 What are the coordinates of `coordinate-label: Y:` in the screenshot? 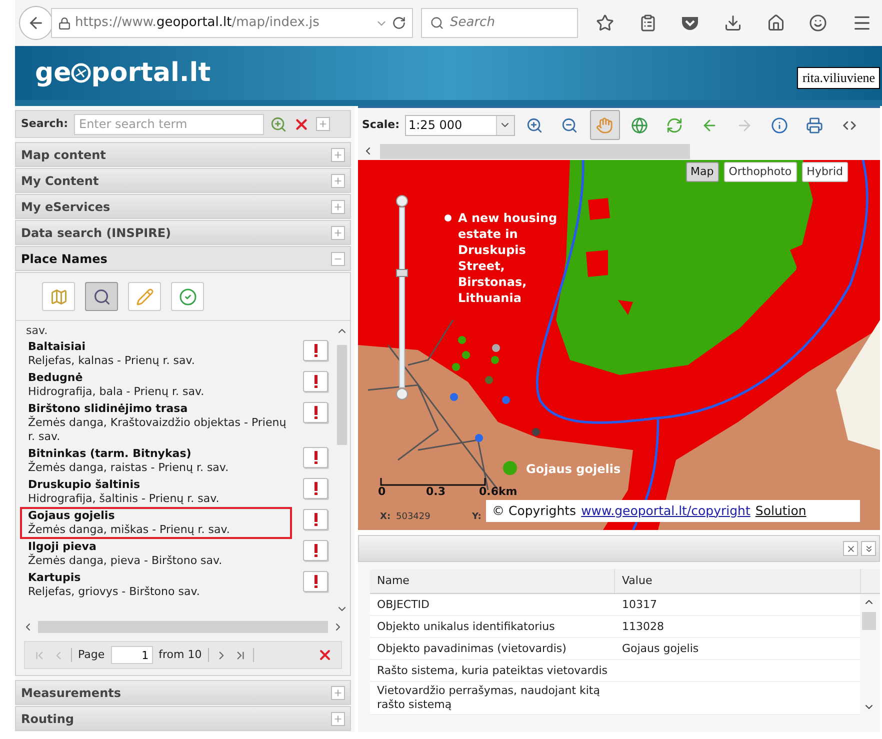 It's located at (477, 517).